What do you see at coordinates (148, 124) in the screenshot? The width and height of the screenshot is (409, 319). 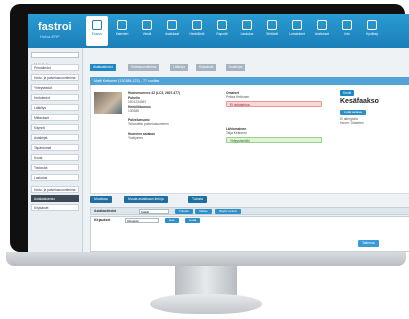 I see `service-type-value: Tehostettu palveluasuminen` at bounding box center [148, 124].